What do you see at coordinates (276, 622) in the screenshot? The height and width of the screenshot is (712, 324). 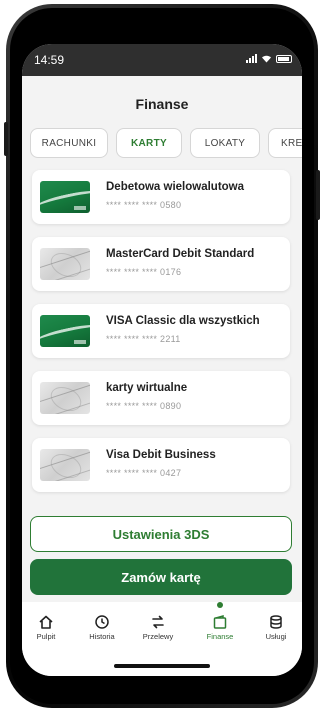 I see `services-icon` at bounding box center [276, 622].